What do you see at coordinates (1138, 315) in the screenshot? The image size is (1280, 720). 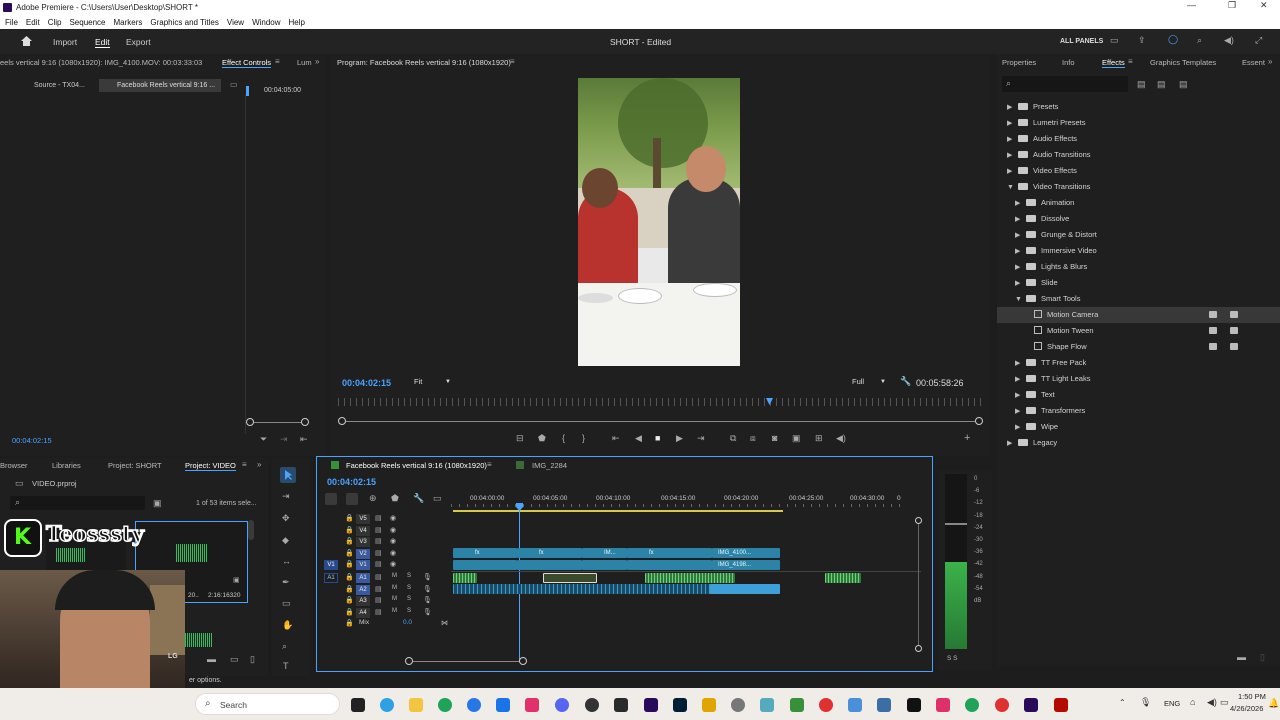 I see `effects-tree-item: Motion Camera` at bounding box center [1138, 315].